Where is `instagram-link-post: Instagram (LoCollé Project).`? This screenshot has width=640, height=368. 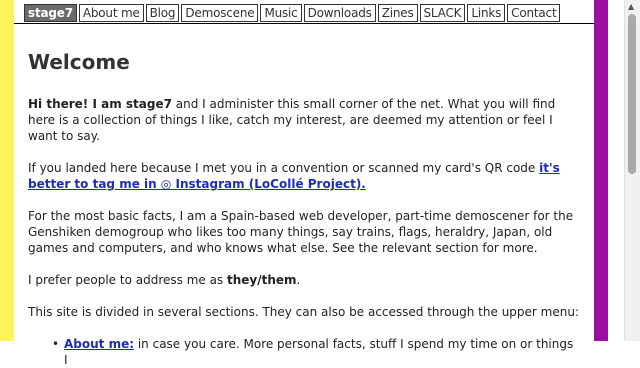
instagram-link-post: Instagram (LoCollé Project). is located at coordinates (268, 184).